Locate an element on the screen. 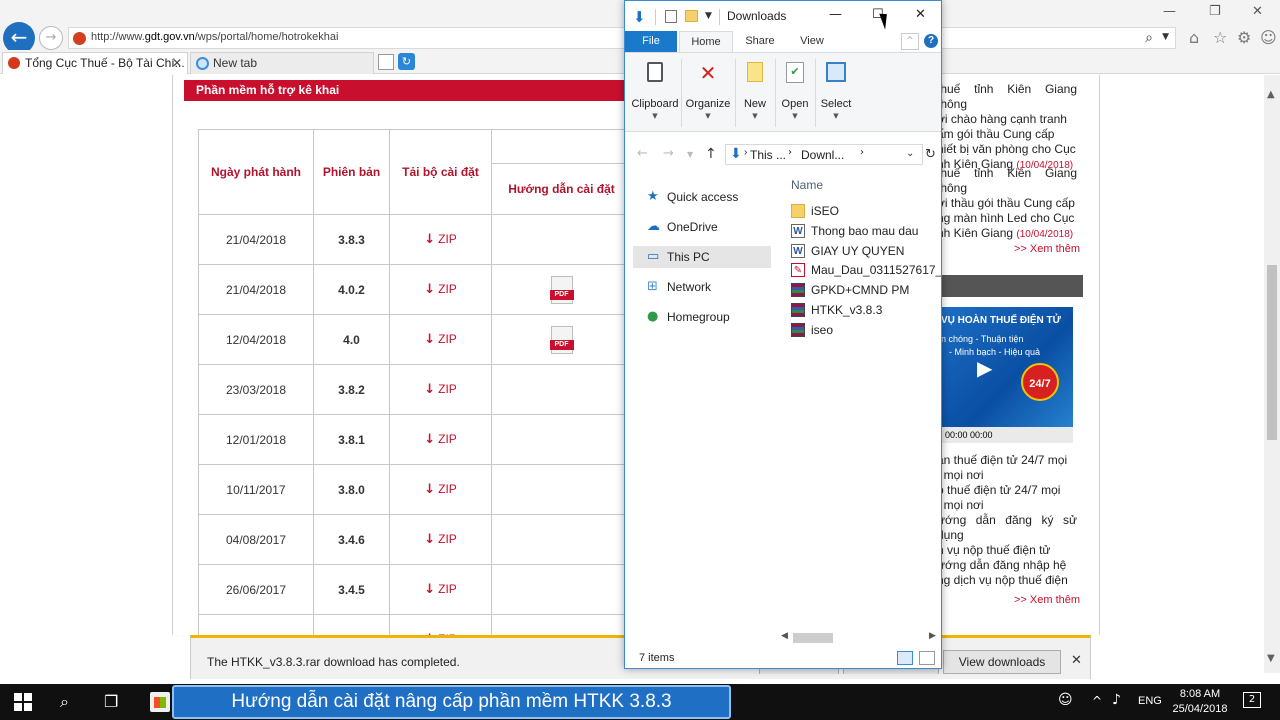 This screenshot has height=720, width=1280. nav-homegroup: ● Homegroup is located at coordinates (702, 317).